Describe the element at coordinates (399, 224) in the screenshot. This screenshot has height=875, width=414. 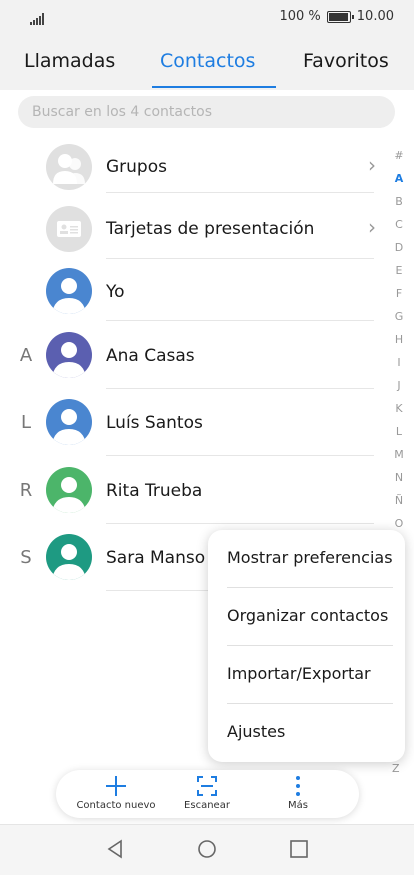
I see `alphabet-index-letter: C` at that location.